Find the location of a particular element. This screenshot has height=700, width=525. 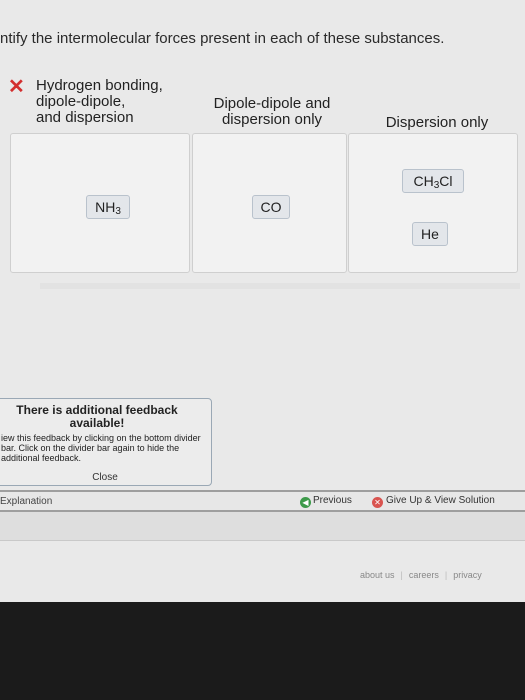

give-up-button: ✕ Give Up & View Solution is located at coordinates (433, 501).